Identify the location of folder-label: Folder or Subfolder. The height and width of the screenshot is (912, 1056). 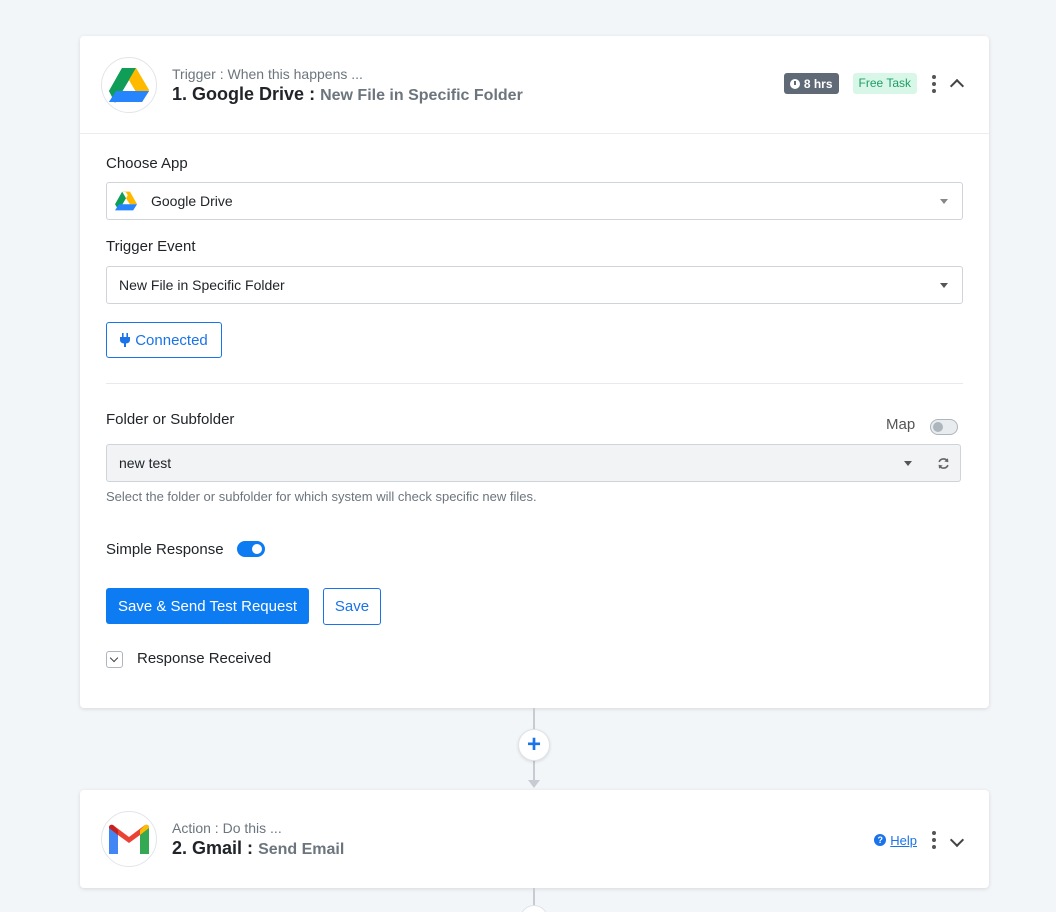
(170, 419).